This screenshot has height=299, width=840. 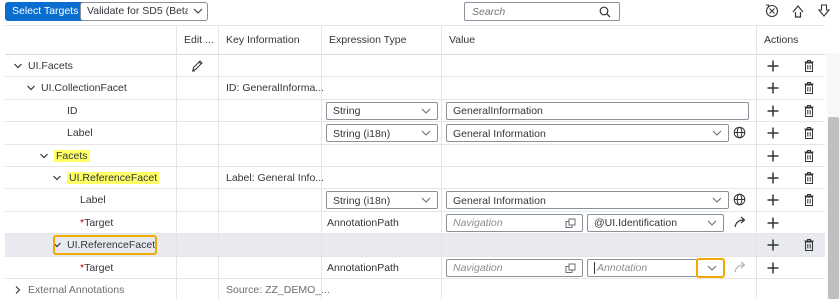 What do you see at coordinates (382, 40) in the screenshot?
I see `header-expression-type: Expression Type` at bounding box center [382, 40].